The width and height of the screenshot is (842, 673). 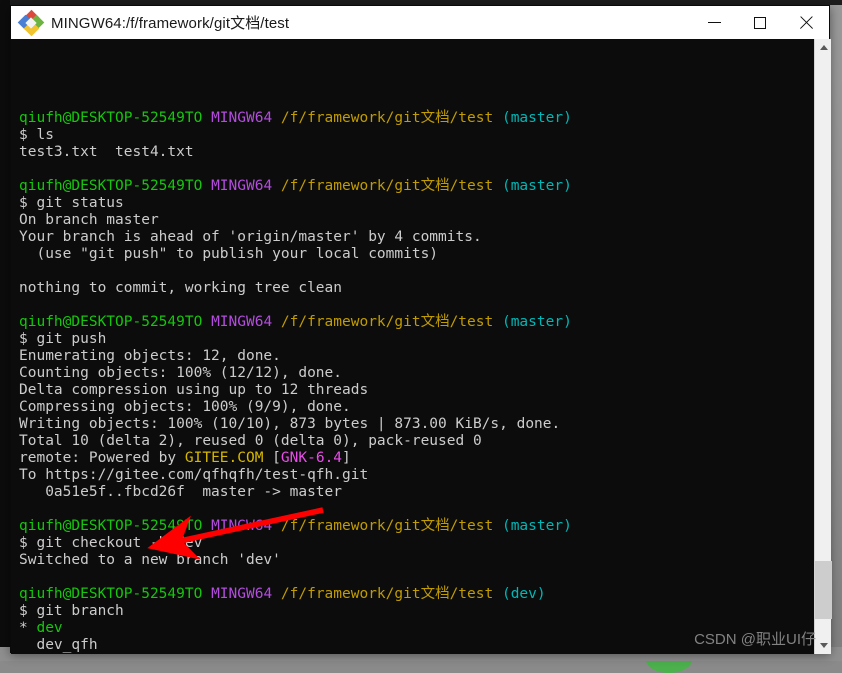 What do you see at coordinates (416, 560) in the screenshot?
I see `terminal-output-line: Switched to a new branch 'dev'` at bounding box center [416, 560].